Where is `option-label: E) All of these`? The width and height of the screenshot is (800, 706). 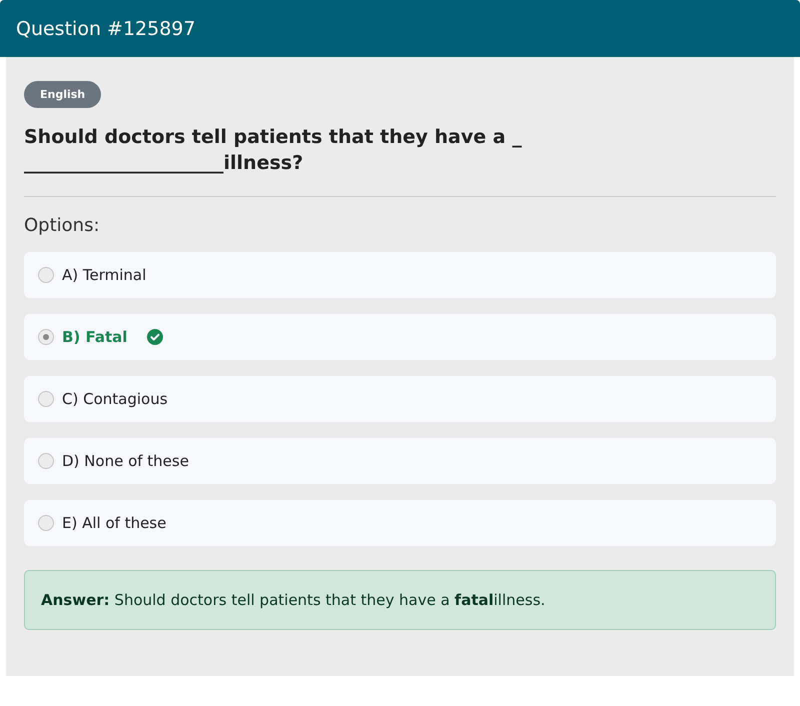
option-label: E) All of these is located at coordinates (114, 523).